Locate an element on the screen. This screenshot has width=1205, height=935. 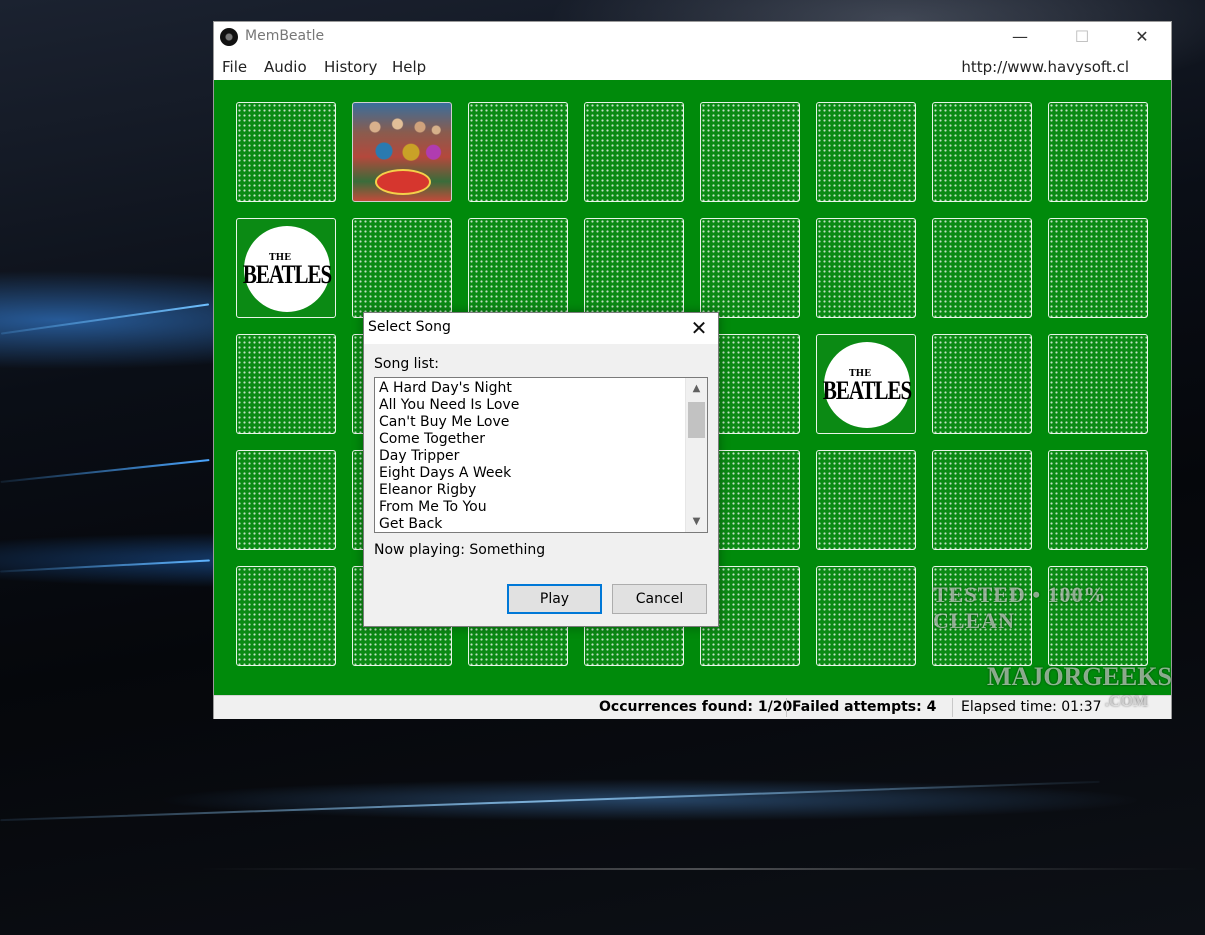
majorgeeks-watermark: TESTED • 100% CLEAN MAJORGEEKS .COM is located at coordinates (1049, 650).